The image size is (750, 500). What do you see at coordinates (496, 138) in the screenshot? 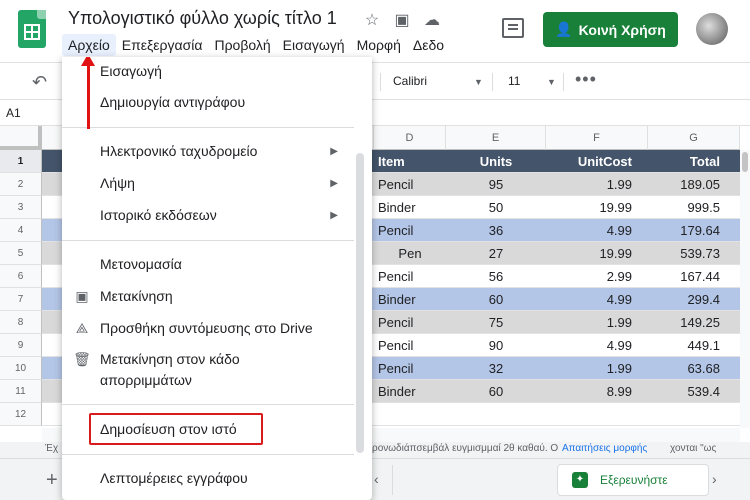
I see `column-header-e: E` at bounding box center [496, 138].